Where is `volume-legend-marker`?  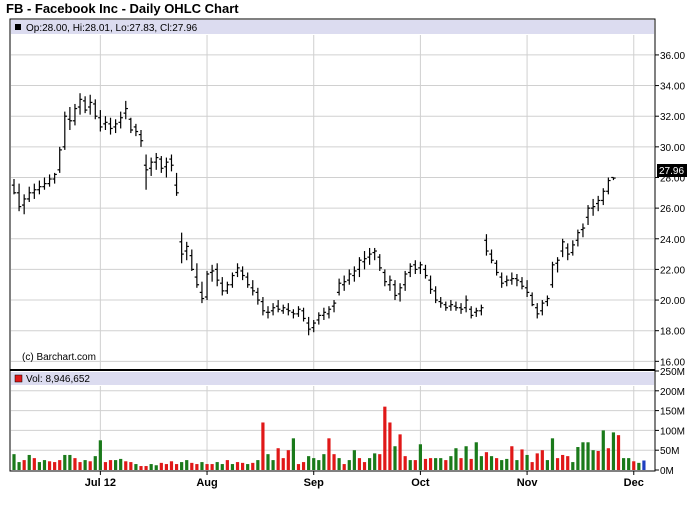 volume-legend-marker is located at coordinates (18, 378).